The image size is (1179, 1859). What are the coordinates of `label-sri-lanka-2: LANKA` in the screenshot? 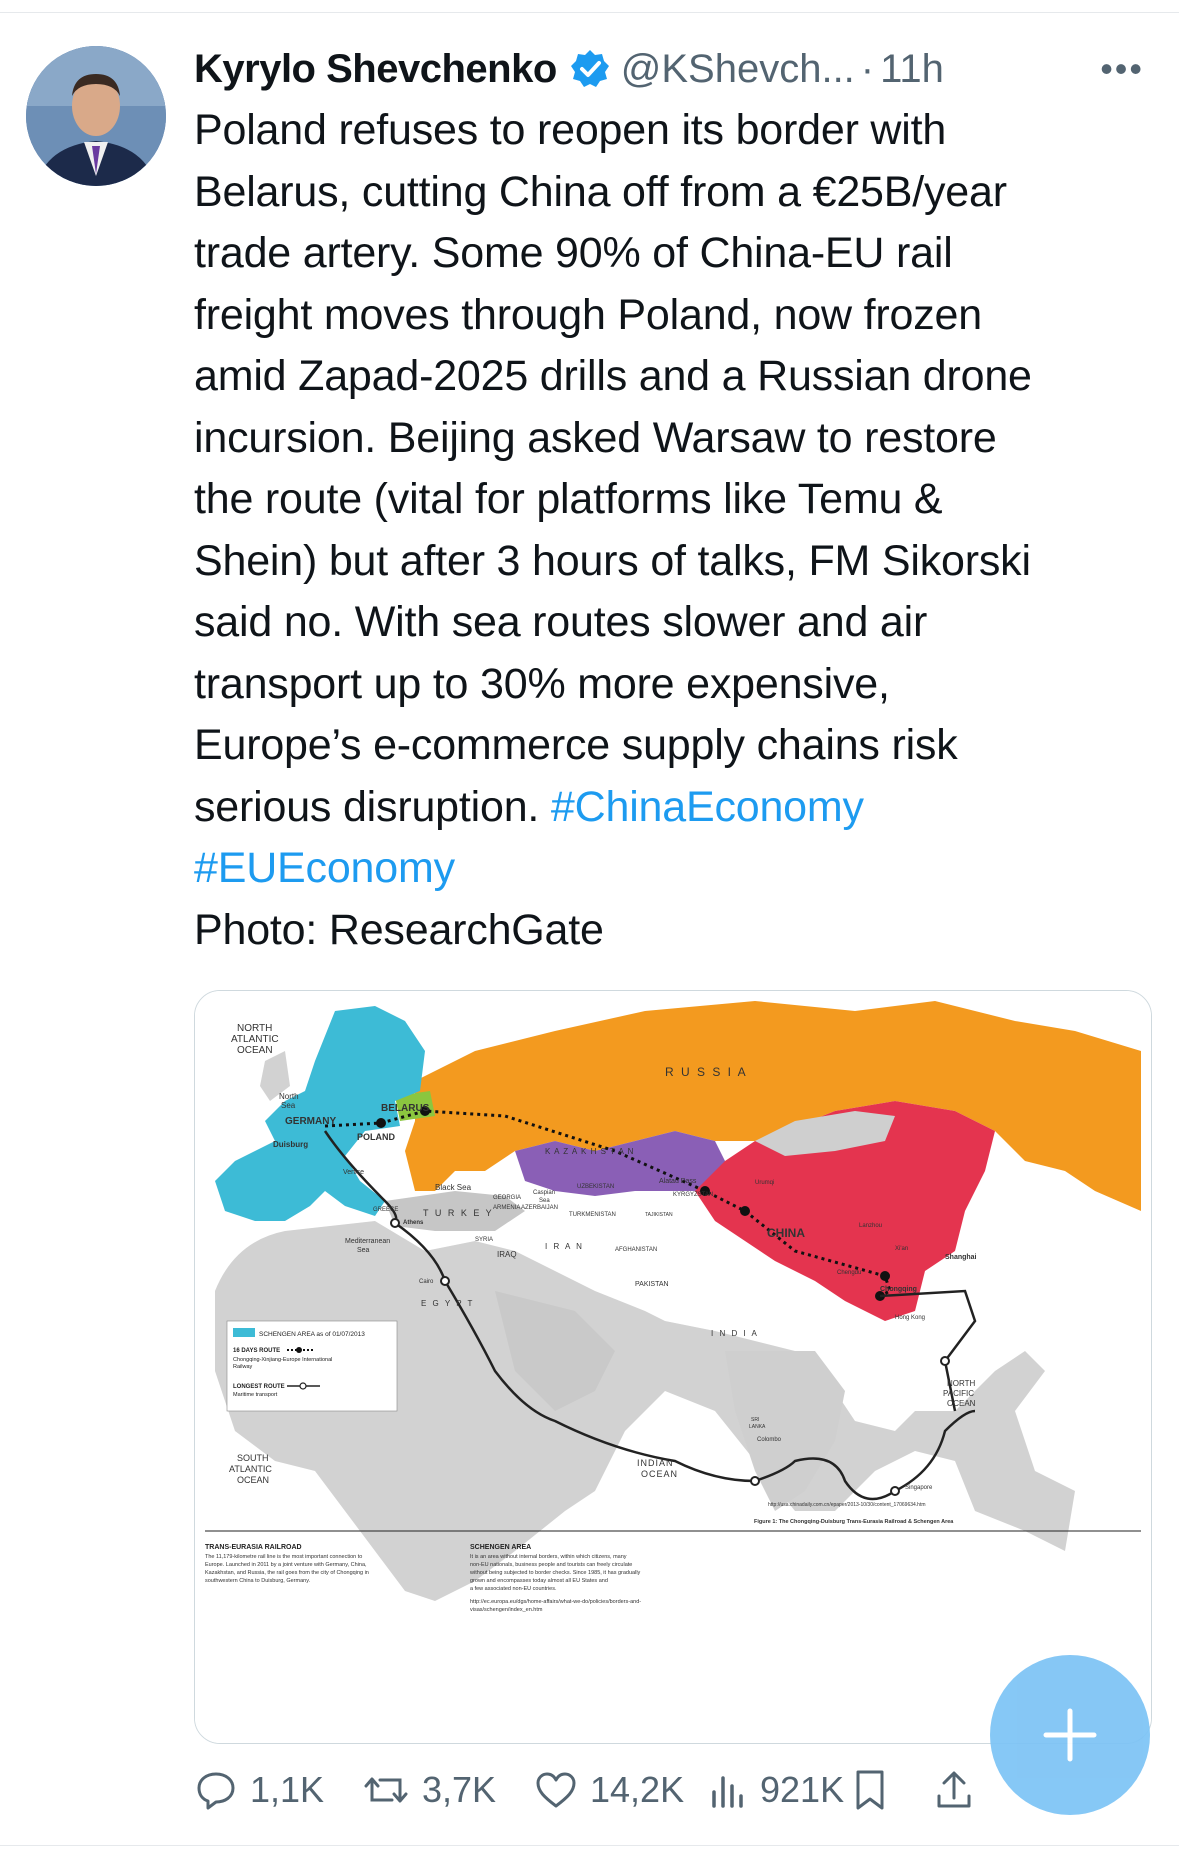 It's located at (757, 1427).